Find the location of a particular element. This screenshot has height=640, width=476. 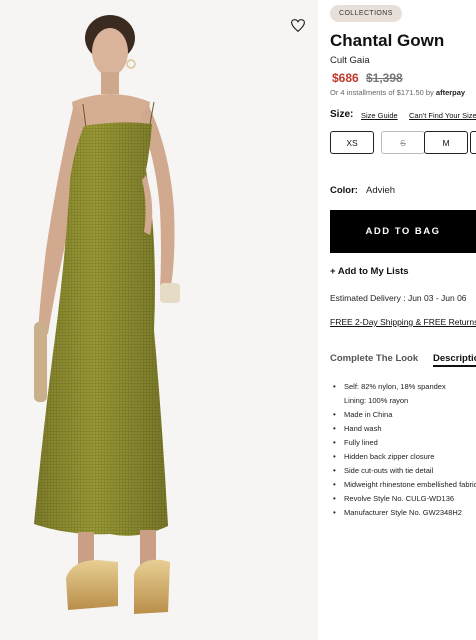

product-title: Chantal Gown is located at coordinates (387, 40).